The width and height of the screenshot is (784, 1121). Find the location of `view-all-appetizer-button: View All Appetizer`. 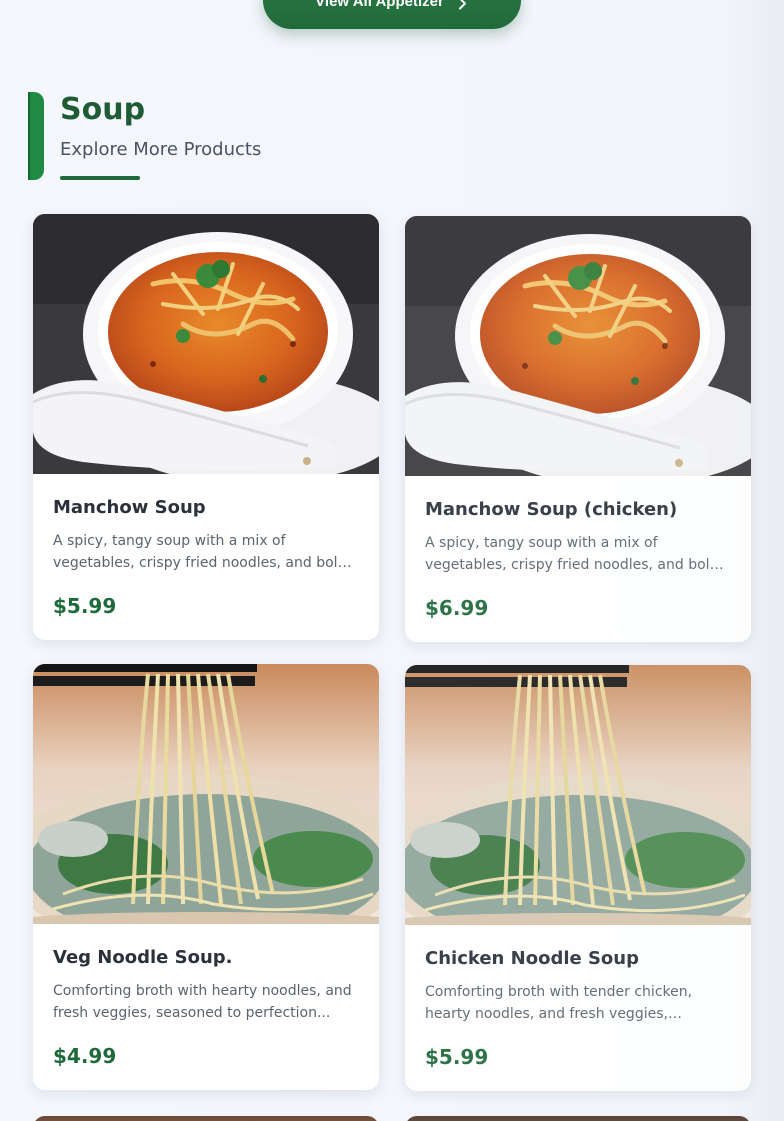

view-all-appetizer-button: View All Appetizer is located at coordinates (392, 14).